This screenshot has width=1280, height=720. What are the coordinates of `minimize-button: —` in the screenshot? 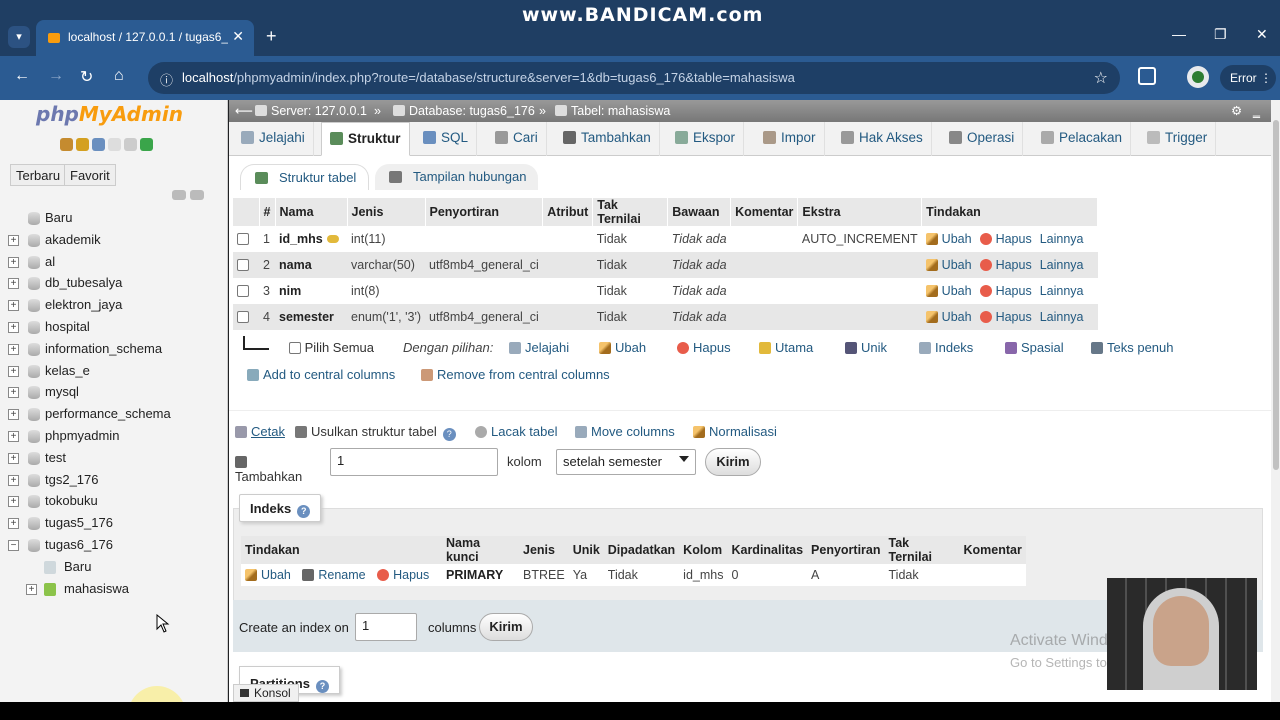 It's located at (1179, 34).